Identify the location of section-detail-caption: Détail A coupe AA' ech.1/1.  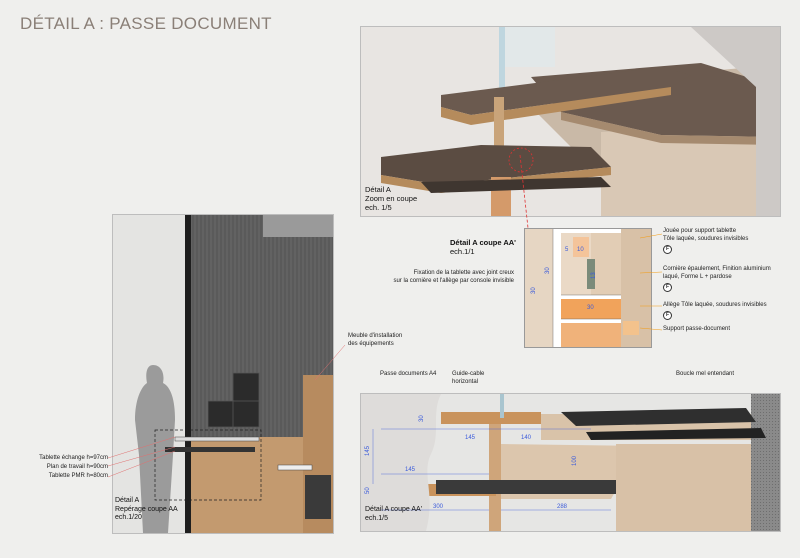
(483, 247).